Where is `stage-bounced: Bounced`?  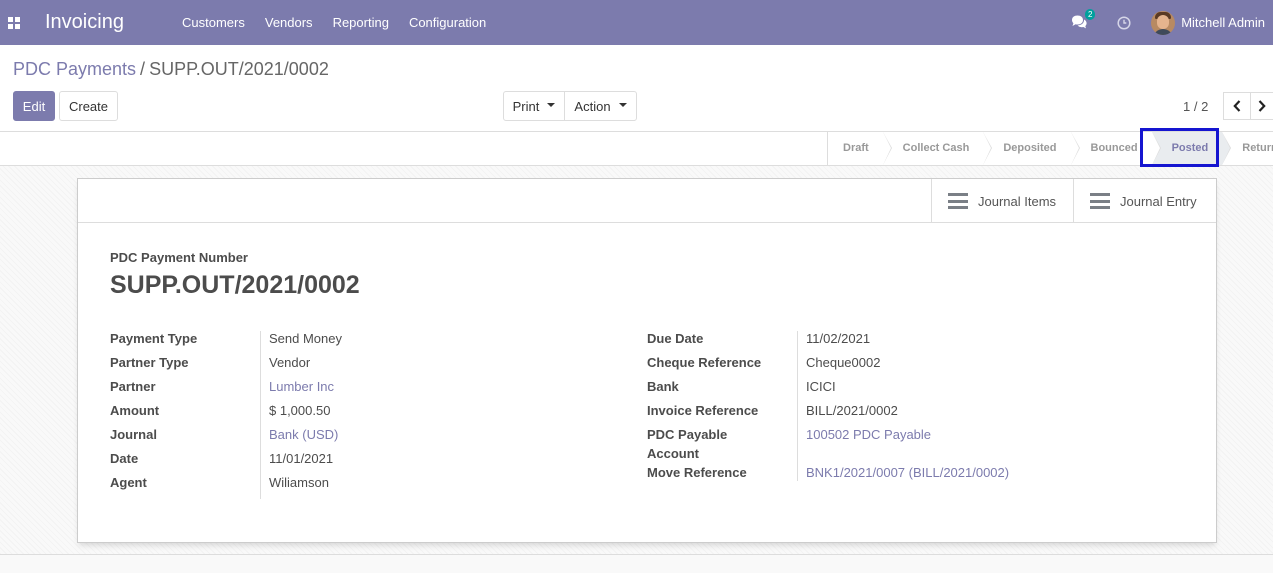 stage-bounced: Bounced is located at coordinates (1116, 148).